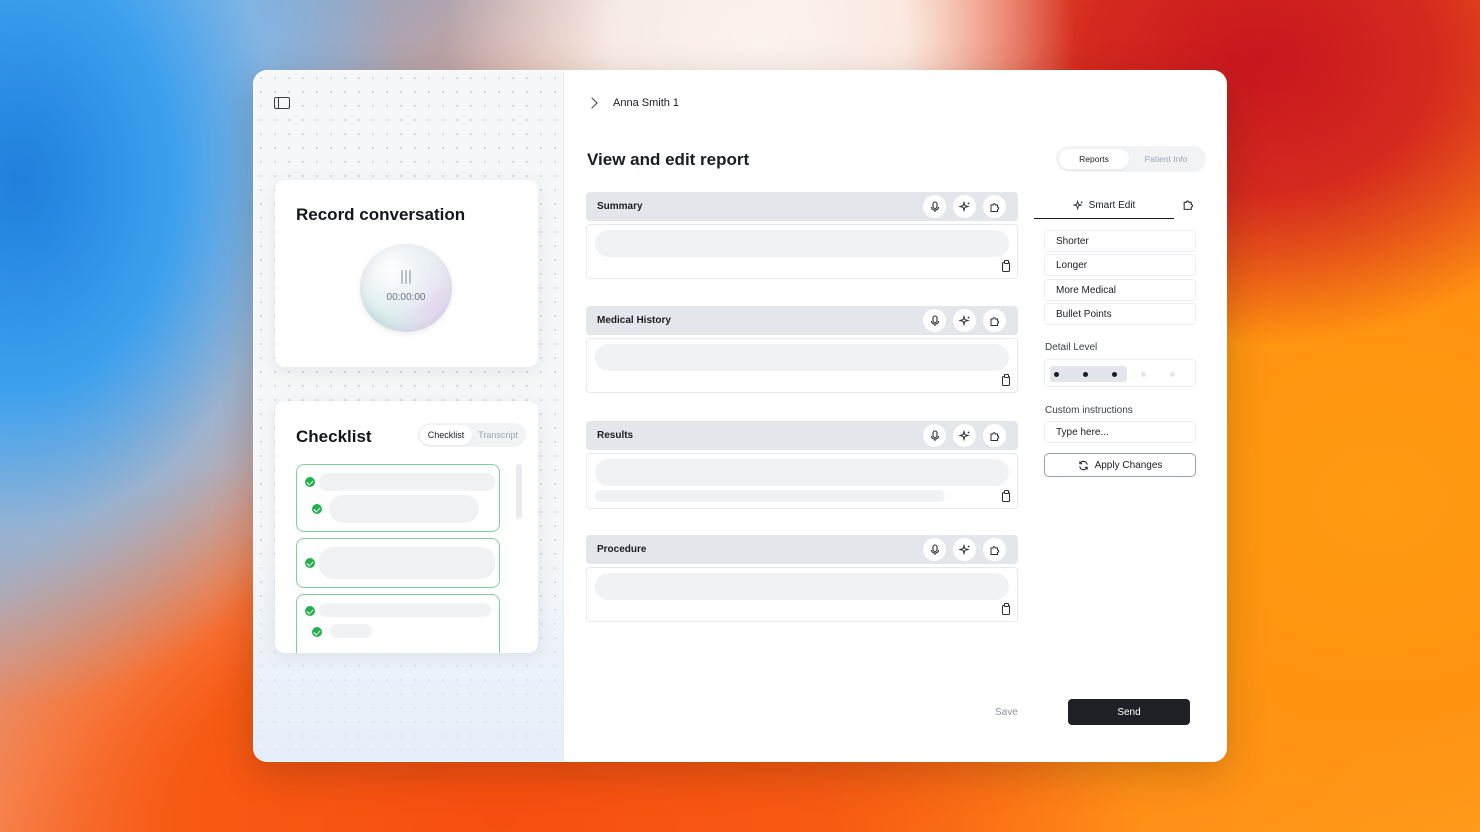  What do you see at coordinates (519, 491) in the screenshot?
I see `checklist-scrollbar` at bounding box center [519, 491].